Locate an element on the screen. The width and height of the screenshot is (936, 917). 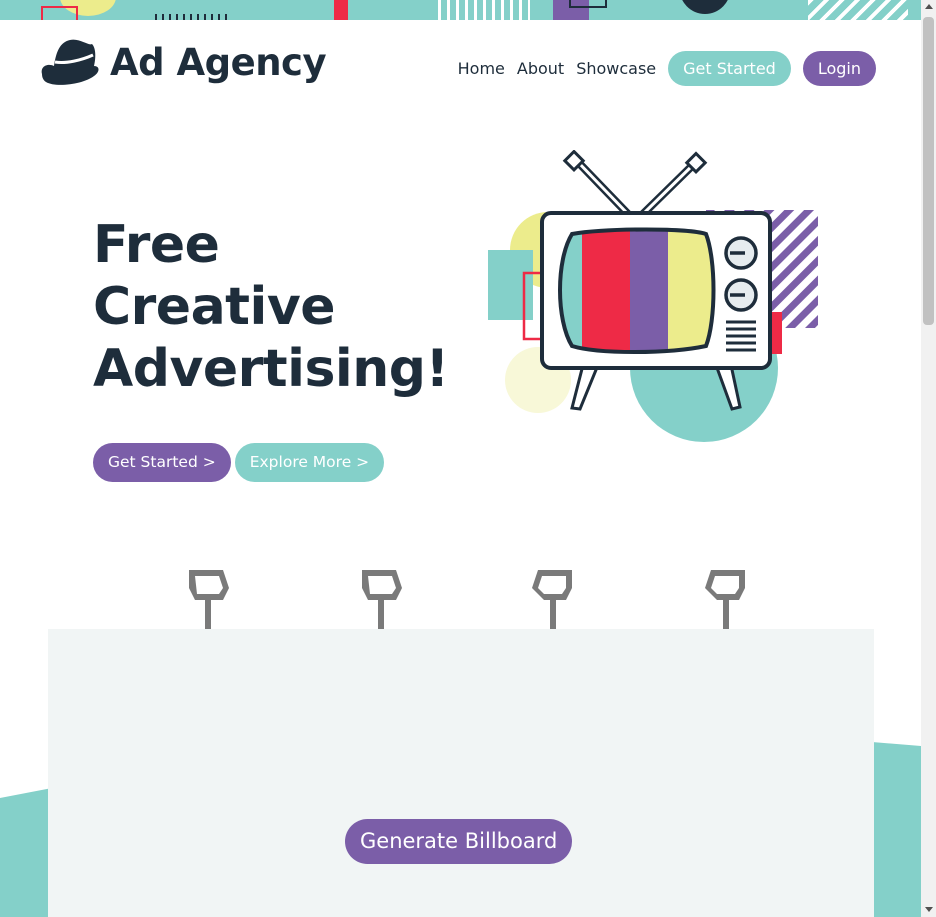
explore-more-button: Explore More > is located at coordinates (309, 462).